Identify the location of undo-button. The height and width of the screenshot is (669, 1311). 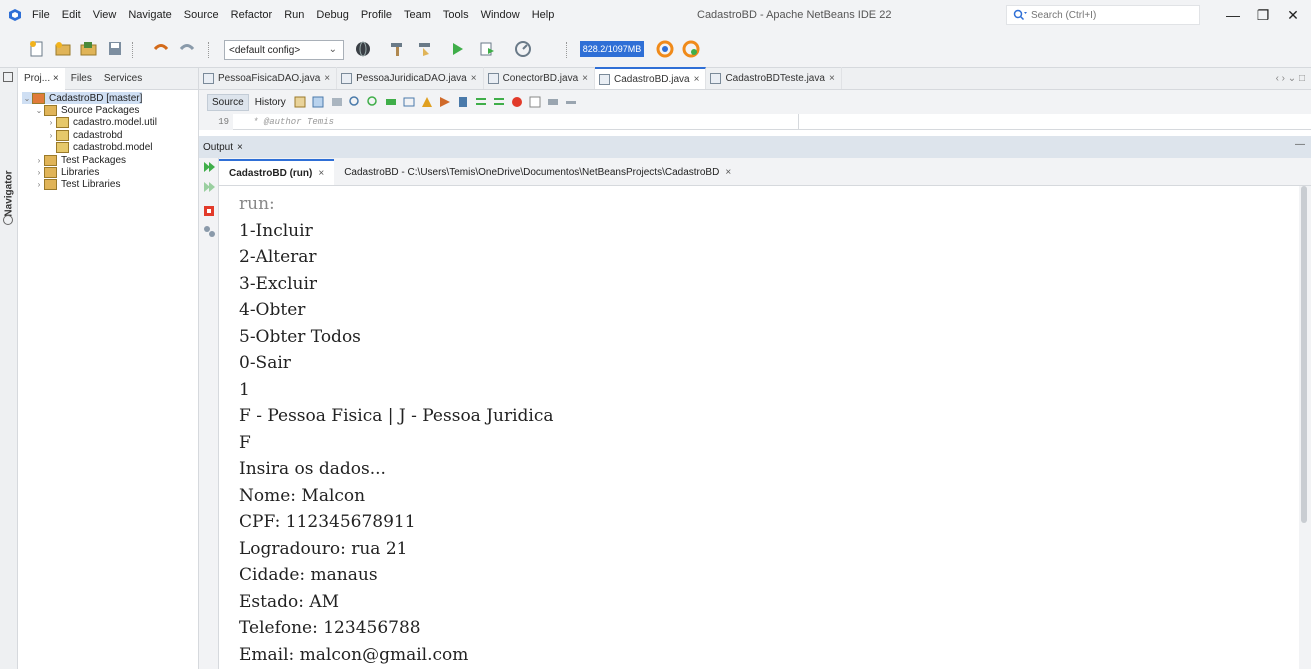
(161, 49).